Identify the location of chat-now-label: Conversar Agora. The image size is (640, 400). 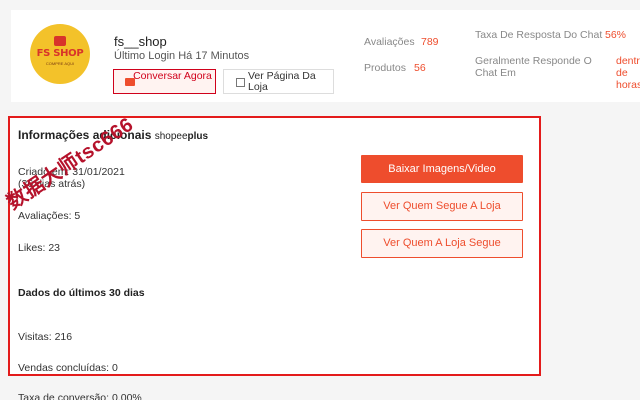
(172, 76).